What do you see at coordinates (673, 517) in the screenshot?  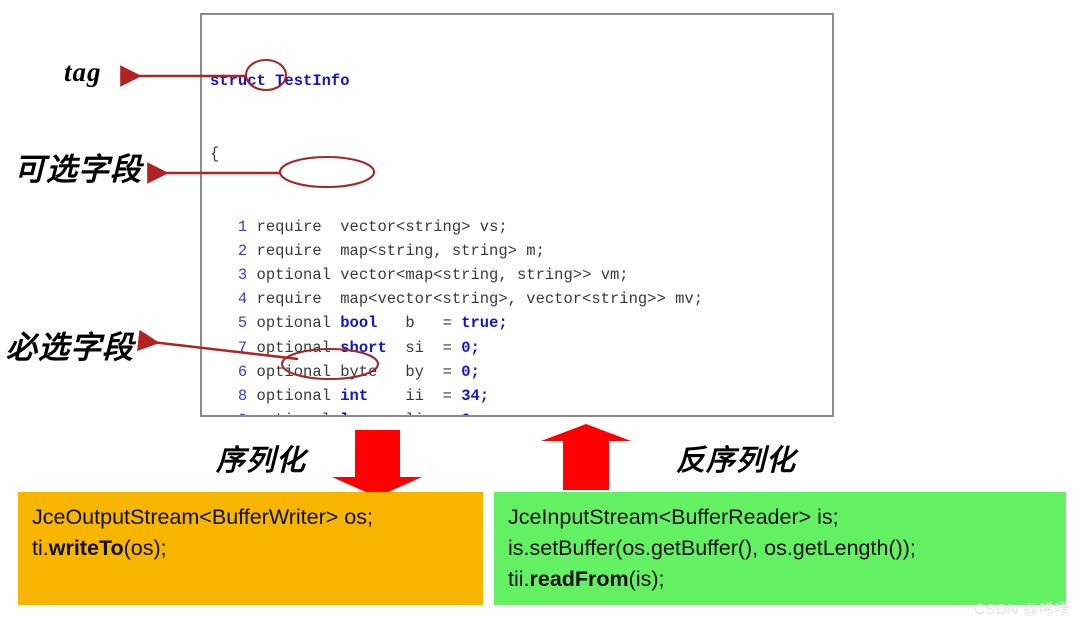 I see `input-stream-line-1: JceInputStream<BufferReader> is;` at bounding box center [673, 517].